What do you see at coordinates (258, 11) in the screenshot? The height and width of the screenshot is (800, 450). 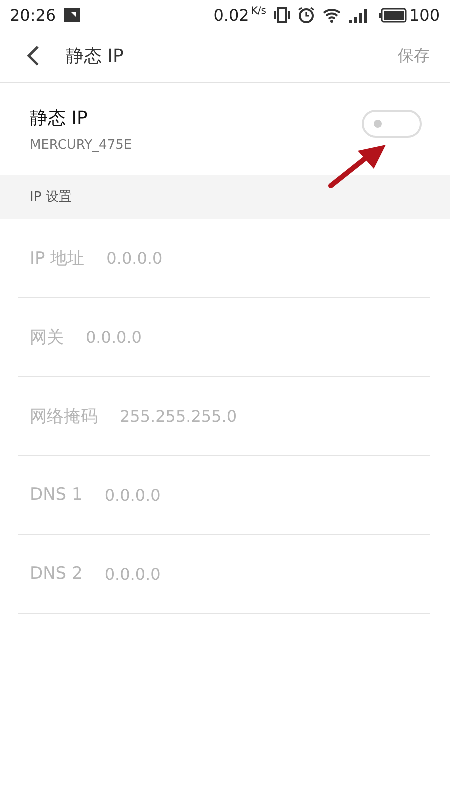 I see `speed-unit: K/s` at bounding box center [258, 11].